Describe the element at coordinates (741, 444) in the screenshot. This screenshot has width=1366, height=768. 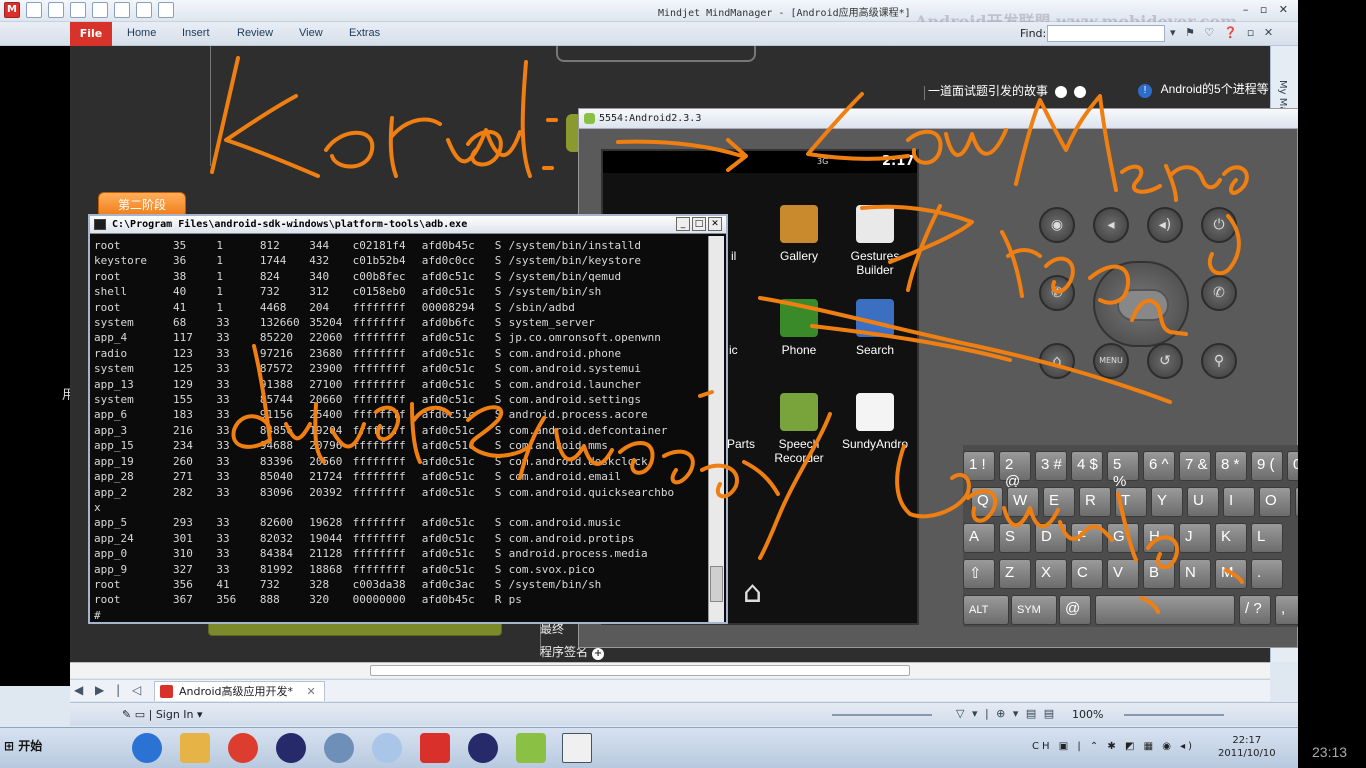
I see `app-partial-label: Parts` at that location.